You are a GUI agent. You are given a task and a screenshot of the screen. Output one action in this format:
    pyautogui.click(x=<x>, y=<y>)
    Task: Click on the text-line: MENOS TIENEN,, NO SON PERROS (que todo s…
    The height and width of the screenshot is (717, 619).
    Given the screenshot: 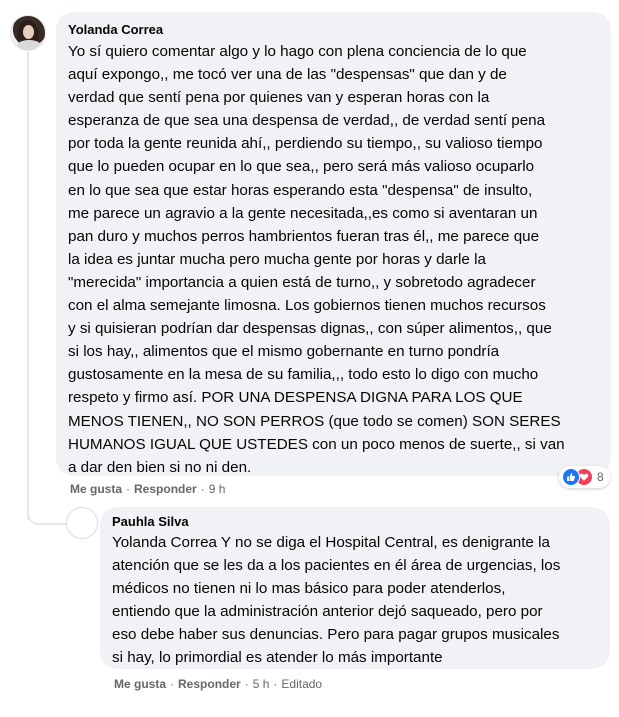 What is the action you would take?
    pyautogui.click(x=314, y=421)
    